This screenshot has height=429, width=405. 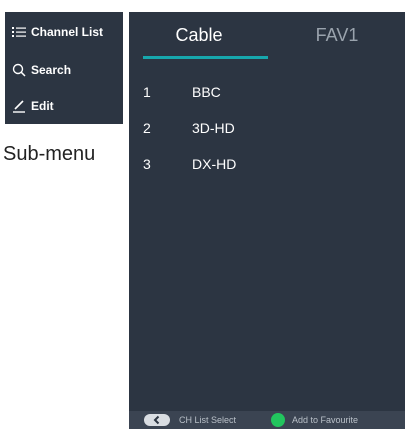 What do you see at coordinates (49, 154) in the screenshot?
I see `submenu-caption: Sub-menu` at bounding box center [49, 154].